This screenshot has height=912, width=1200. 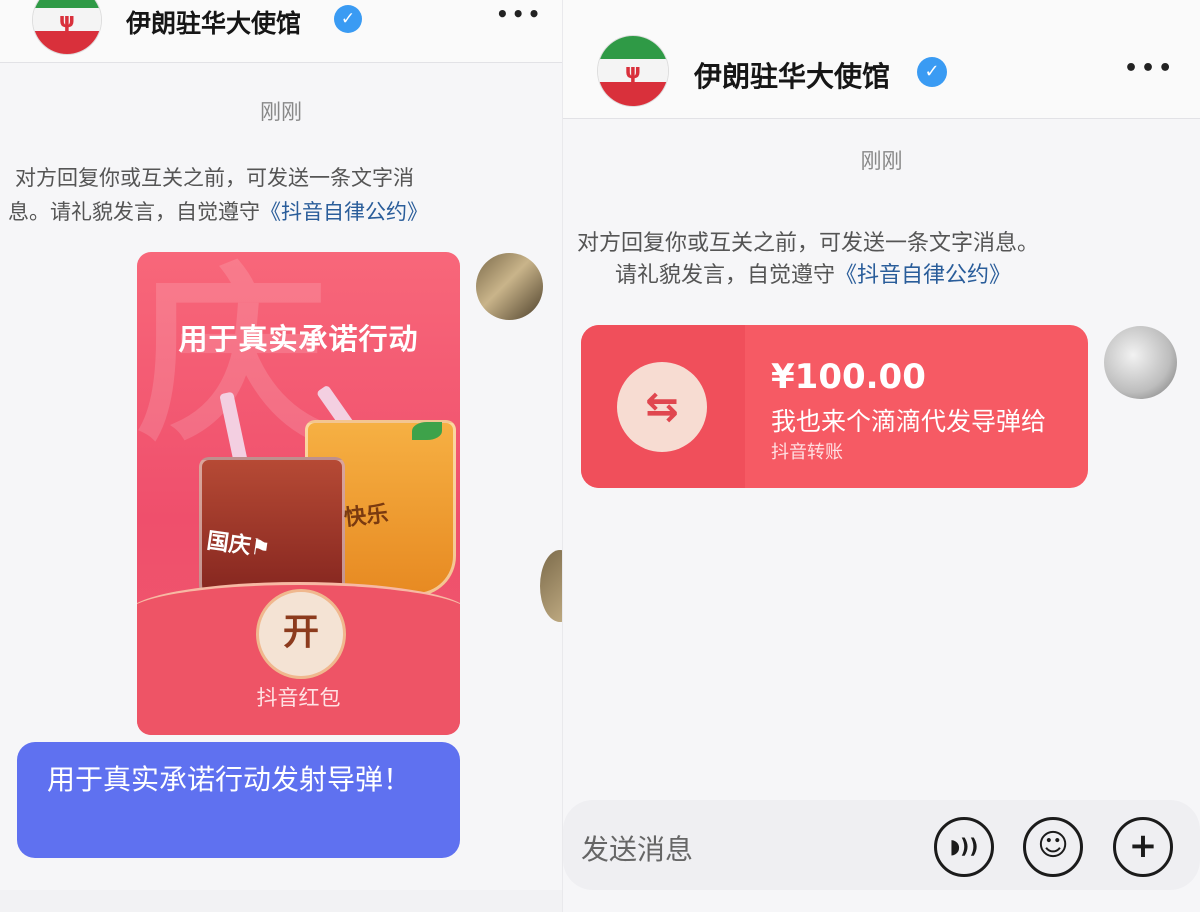 I want to click on message-text: 用于真实承诺行动发射导弹！, so click(x=229, y=779).